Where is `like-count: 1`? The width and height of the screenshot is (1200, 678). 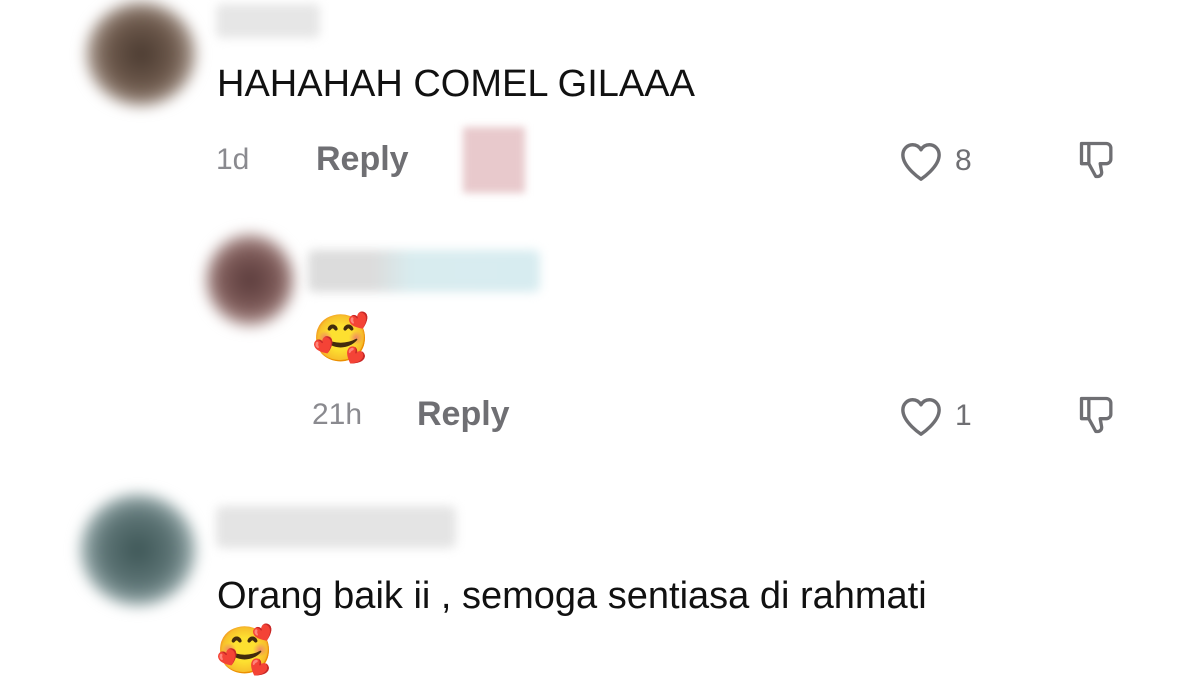 like-count: 1 is located at coordinates (963, 415).